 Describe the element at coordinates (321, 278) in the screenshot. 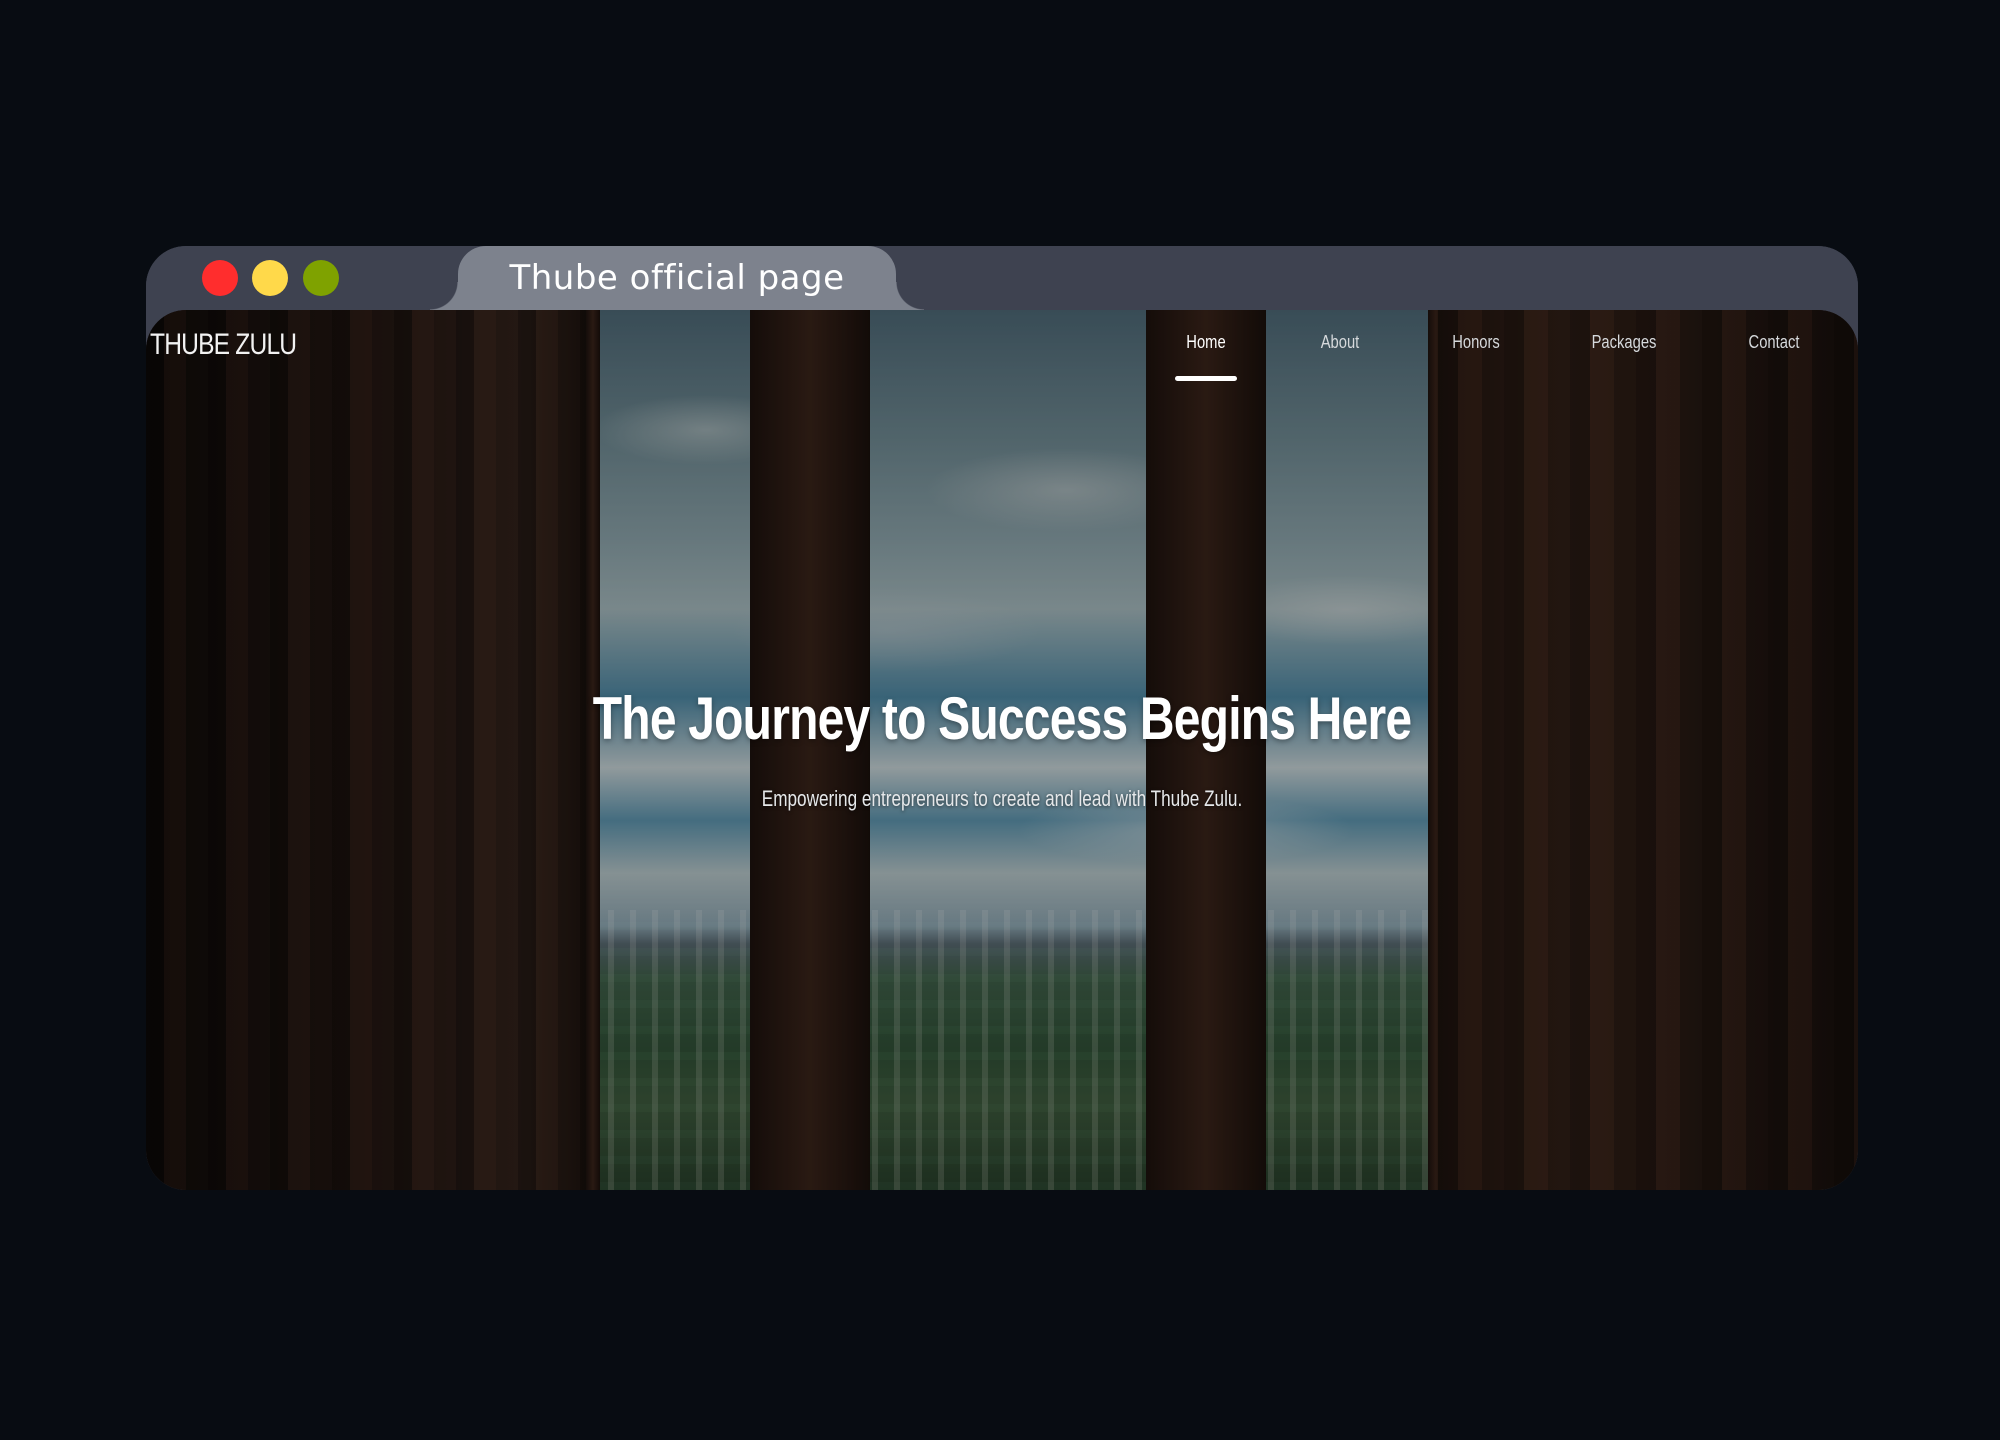

I see `maximize-window-button` at that location.